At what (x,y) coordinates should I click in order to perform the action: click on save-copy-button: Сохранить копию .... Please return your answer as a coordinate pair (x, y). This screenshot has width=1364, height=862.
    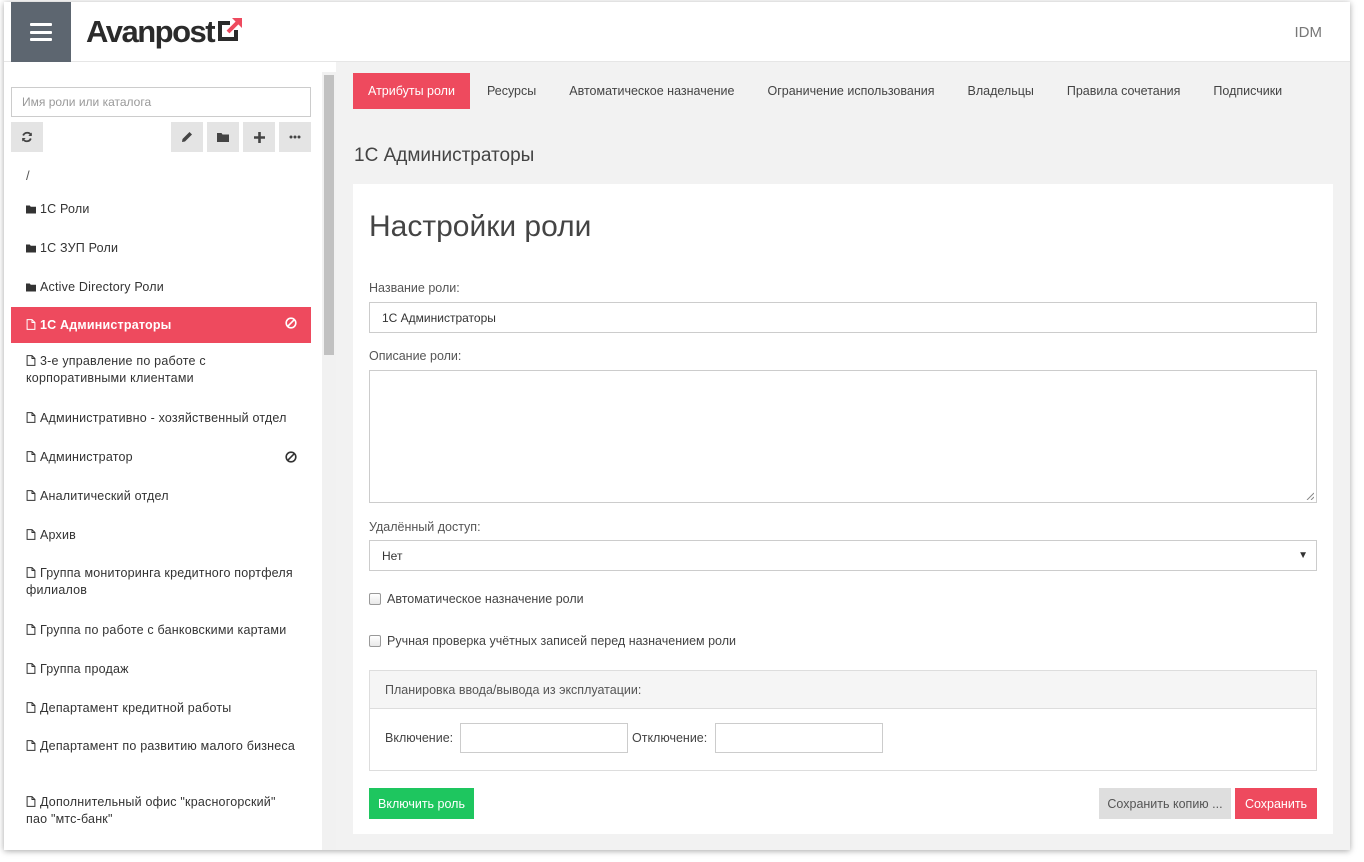
    Looking at the image, I should click on (1165, 803).